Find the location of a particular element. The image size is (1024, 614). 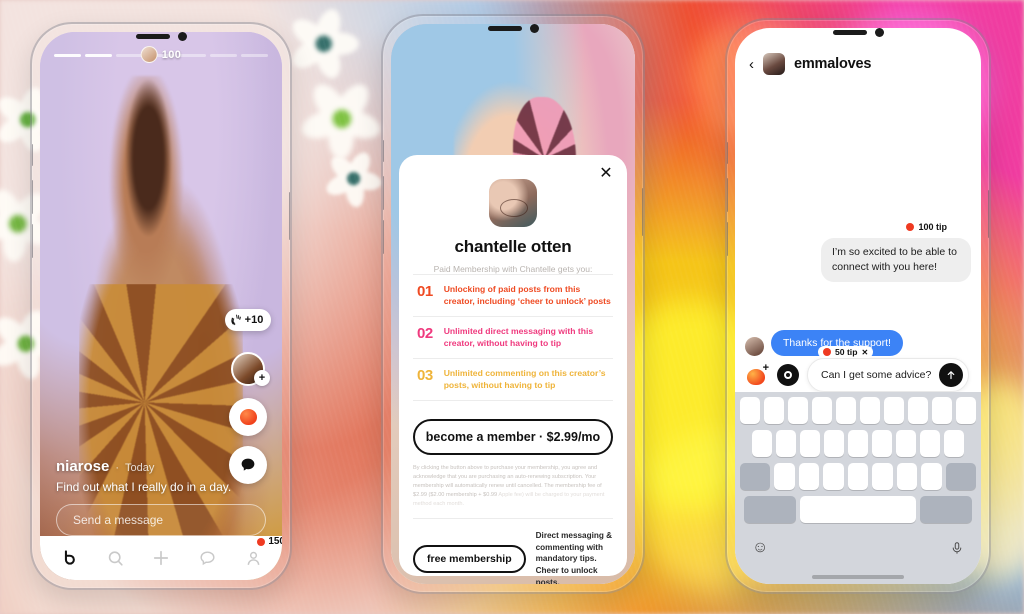

incoming-tip-label: 100 tip is located at coordinates (926, 227).